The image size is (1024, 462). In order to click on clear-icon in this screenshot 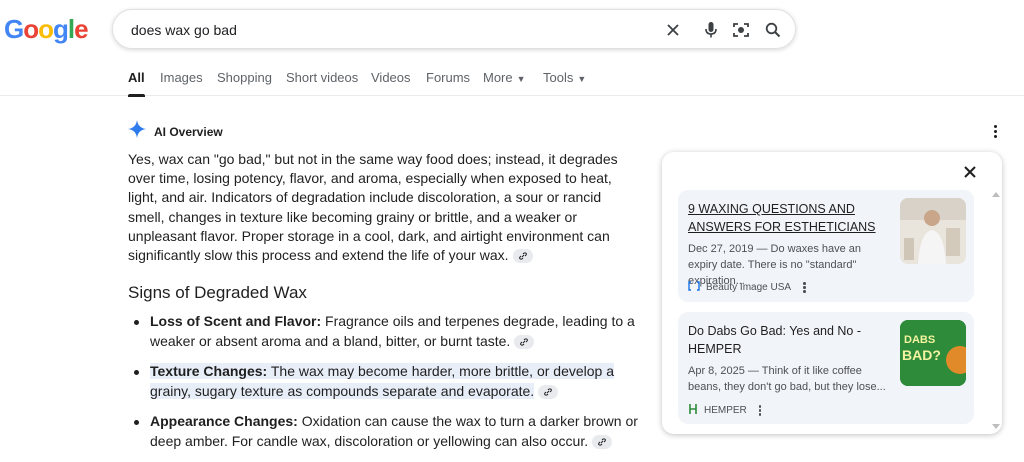, I will do `click(673, 30)`.